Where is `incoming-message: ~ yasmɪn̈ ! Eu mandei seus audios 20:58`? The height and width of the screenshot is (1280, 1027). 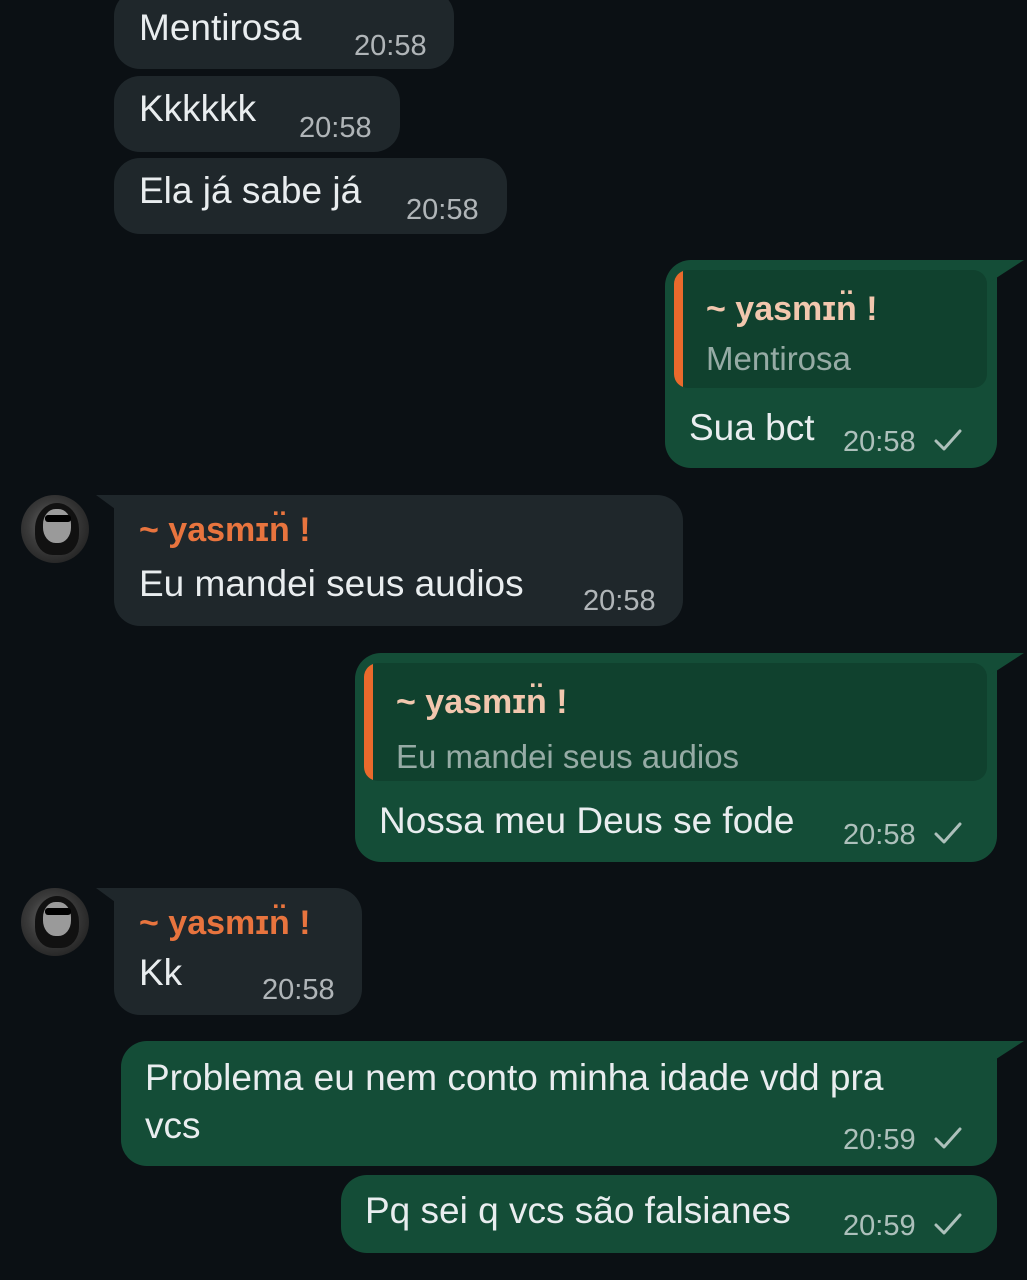 incoming-message: ~ yasmɪn̈ ! Eu mandei seus audios 20:58 is located at coordinates (398, 560).